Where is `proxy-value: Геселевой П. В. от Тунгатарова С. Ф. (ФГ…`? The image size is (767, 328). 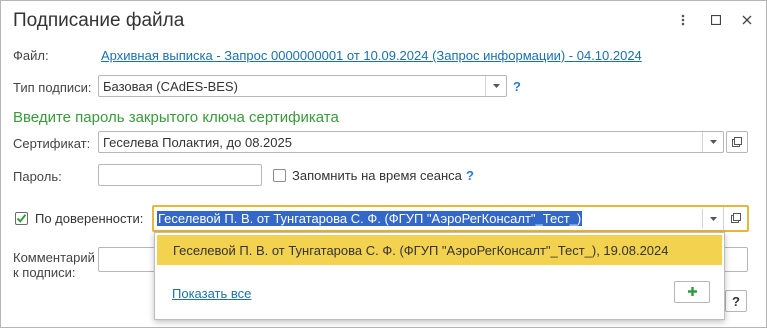 proxy-value: Геселевой П. В. от Тунгатарова С. Ф. (ФГ… is located at coordinates (370, 218).